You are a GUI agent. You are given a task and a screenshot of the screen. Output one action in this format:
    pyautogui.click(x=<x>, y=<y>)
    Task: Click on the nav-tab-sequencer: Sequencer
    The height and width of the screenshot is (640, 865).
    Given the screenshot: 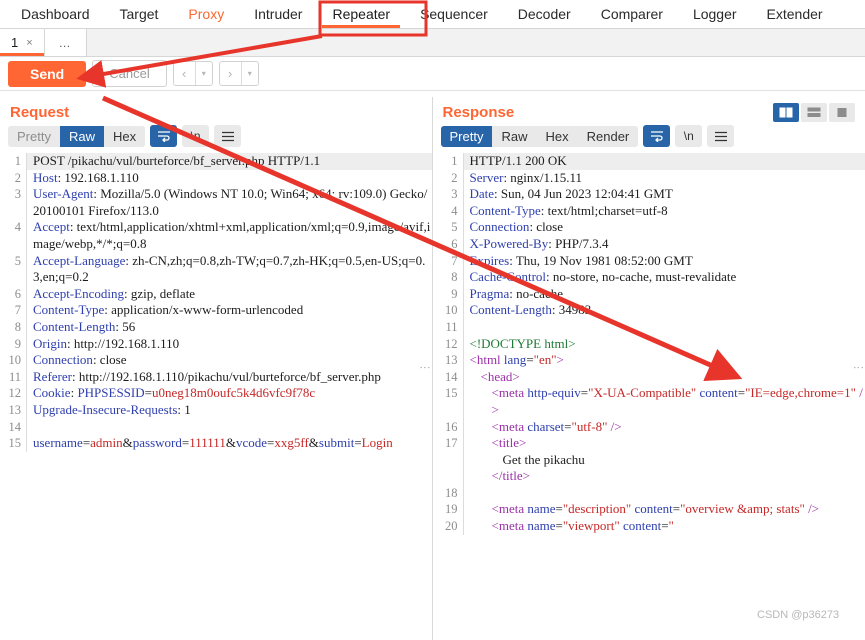 What is the action you would take?
    pyautogui.click(x=454, y=14)
    